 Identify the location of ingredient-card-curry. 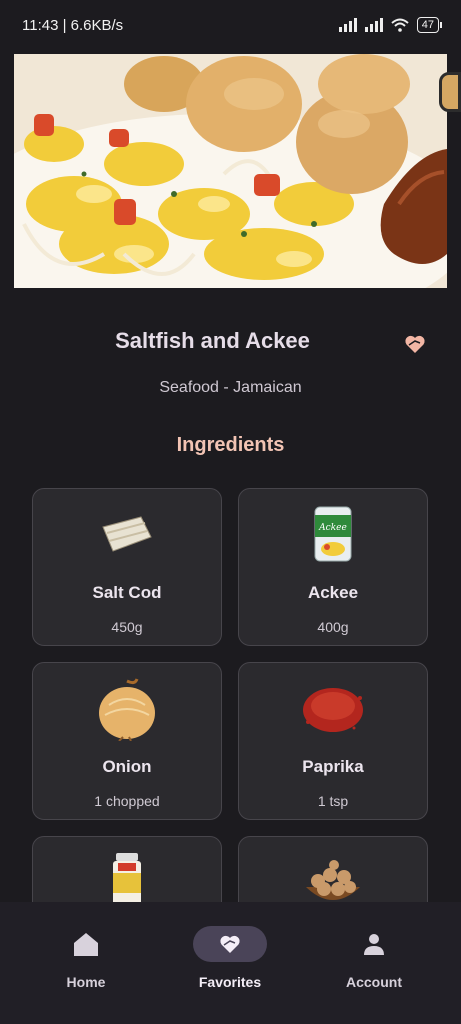
(127, 869).